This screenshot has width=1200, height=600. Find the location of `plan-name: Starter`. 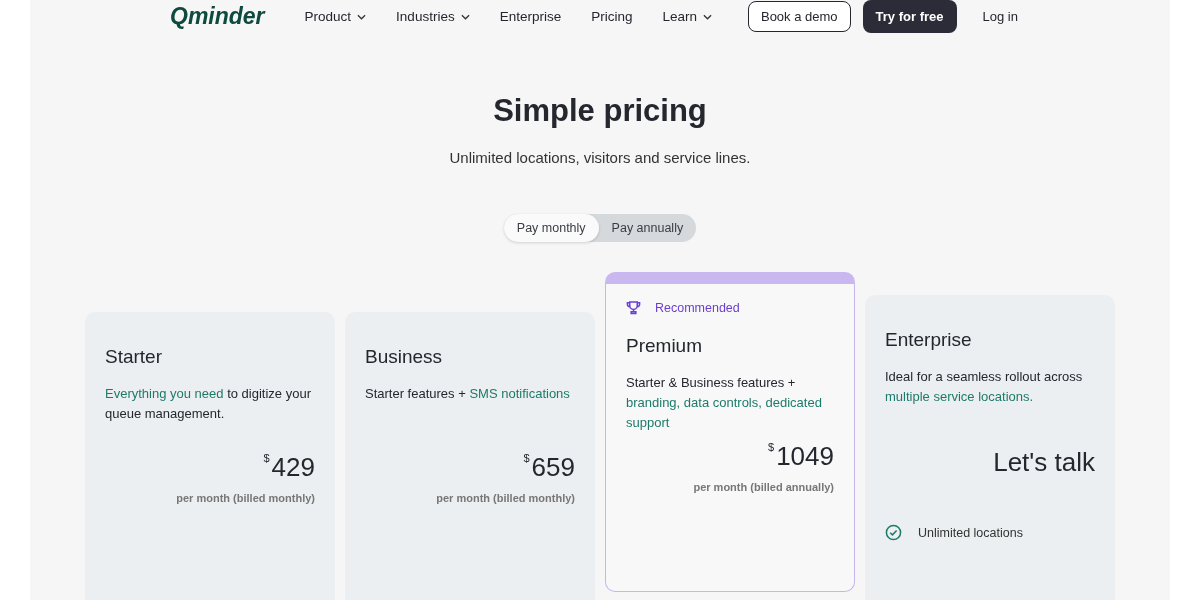

plan-name: Starter is located at coordinates (134, 357).